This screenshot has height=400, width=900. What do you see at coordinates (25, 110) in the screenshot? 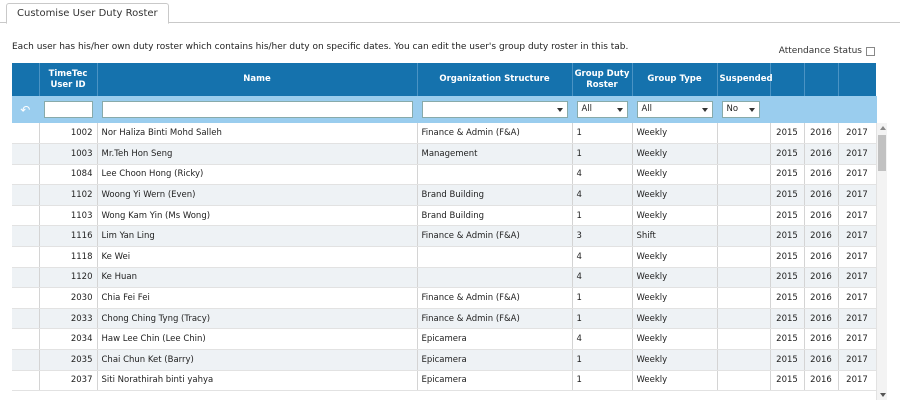
I see `reset-filter-icon: ↶` at bounding box center [25, 110].